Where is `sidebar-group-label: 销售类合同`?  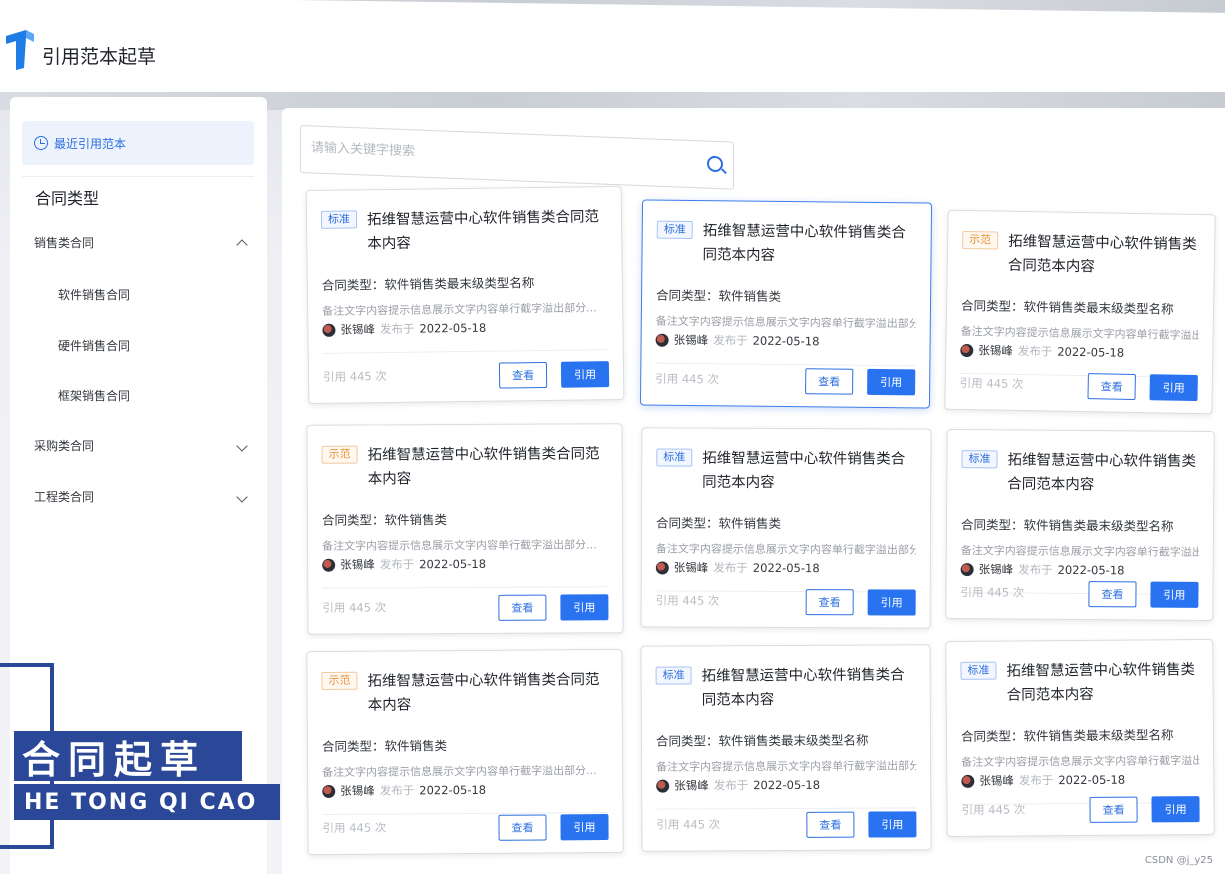 sidebar-group-label: 销售类合同 is located at coordinates (64, 243).